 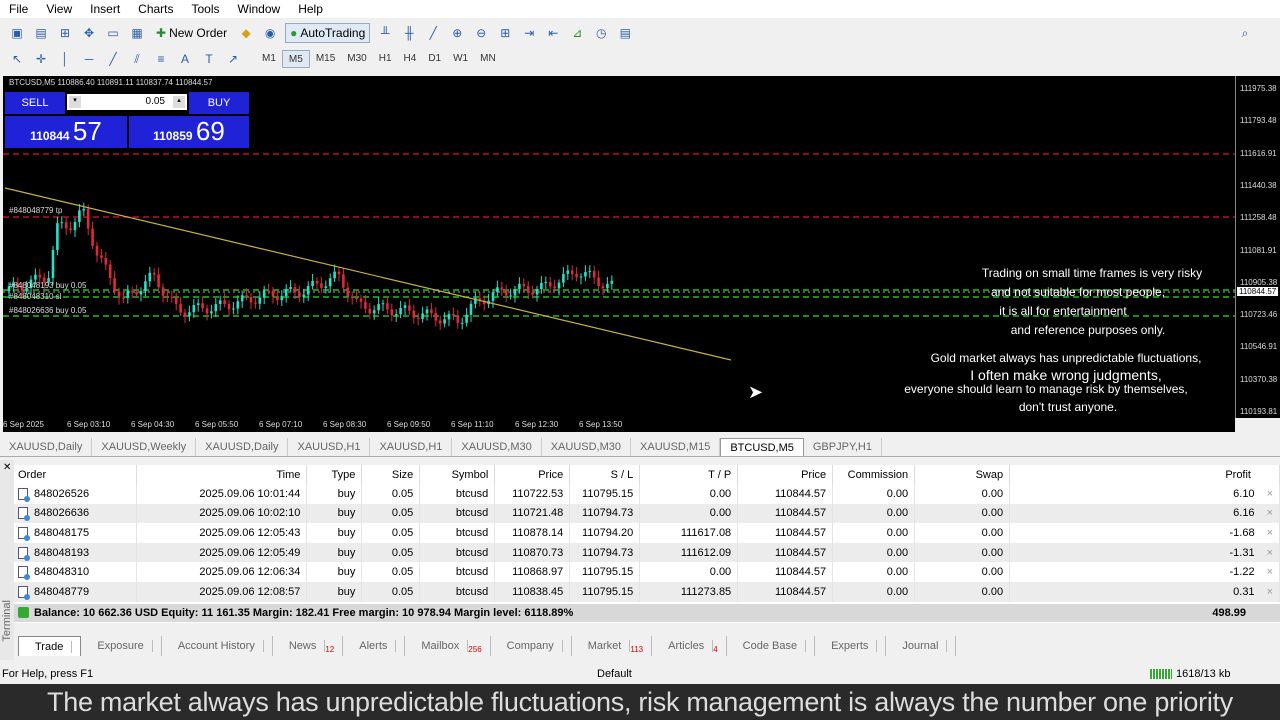 What do you see at coordinates (625, 33) in the screenshot?
I see `templates-icon: ▤` at bounding box center [625, 33].